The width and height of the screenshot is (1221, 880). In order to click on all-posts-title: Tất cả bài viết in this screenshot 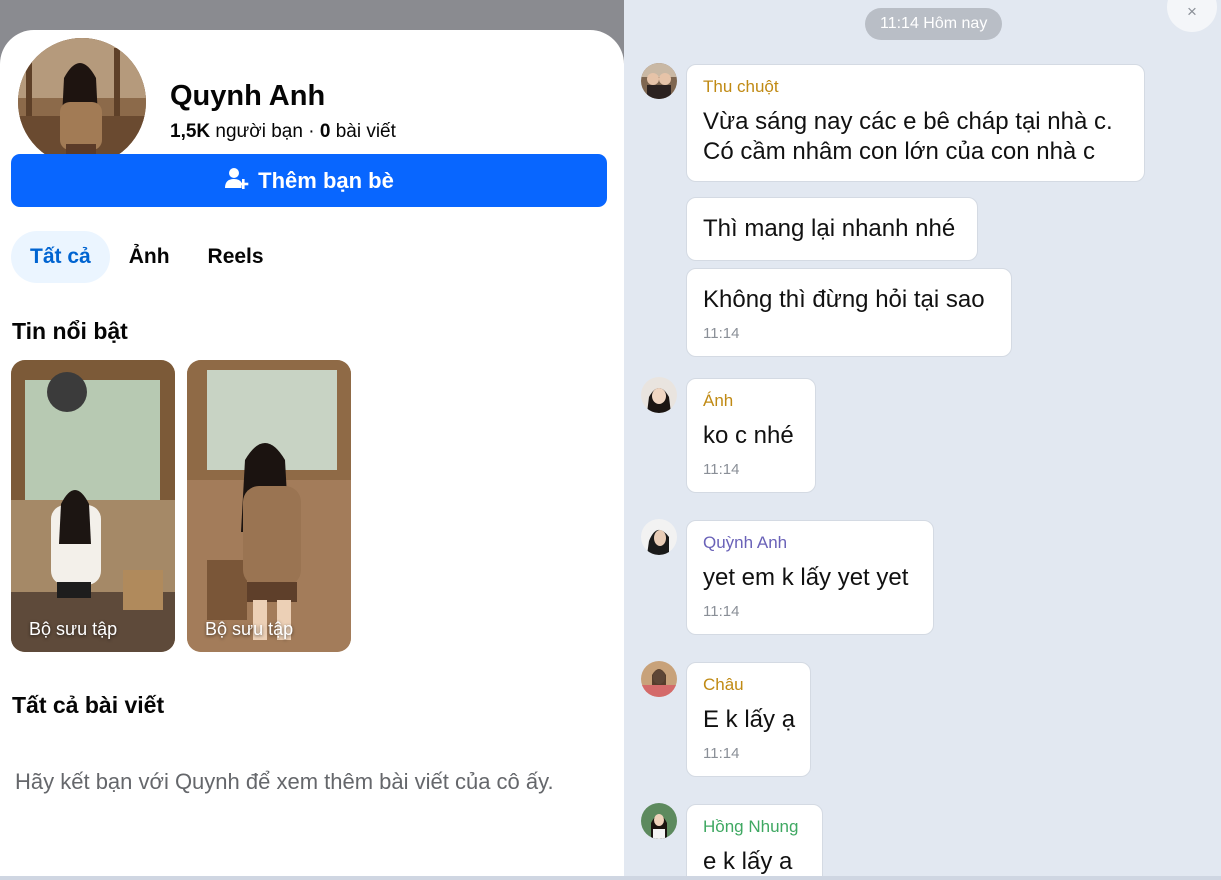, I will do `click(88, 705)`.